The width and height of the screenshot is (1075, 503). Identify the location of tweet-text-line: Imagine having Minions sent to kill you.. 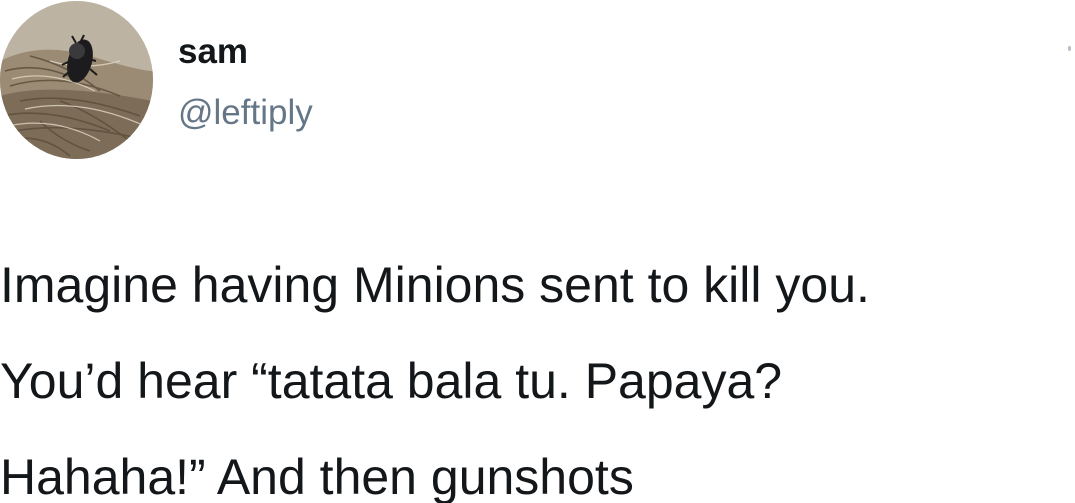
(435, 285).